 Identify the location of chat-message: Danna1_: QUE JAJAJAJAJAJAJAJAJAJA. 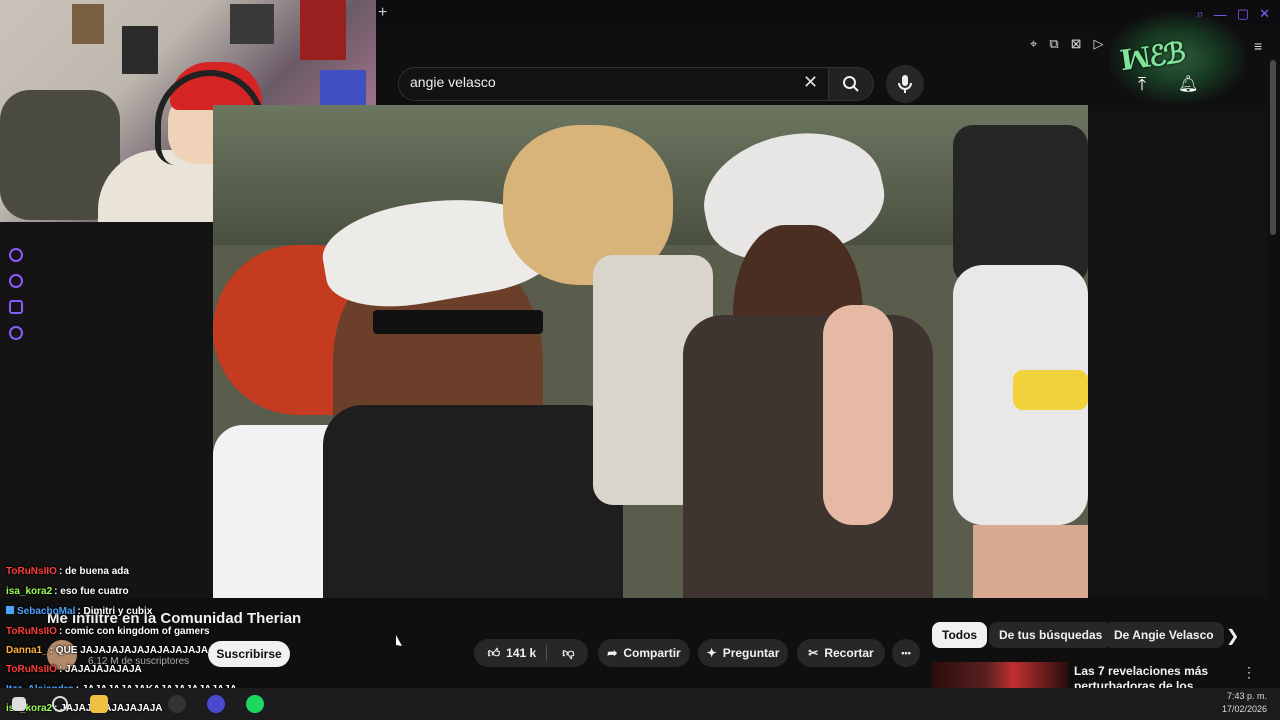
(107, 650).